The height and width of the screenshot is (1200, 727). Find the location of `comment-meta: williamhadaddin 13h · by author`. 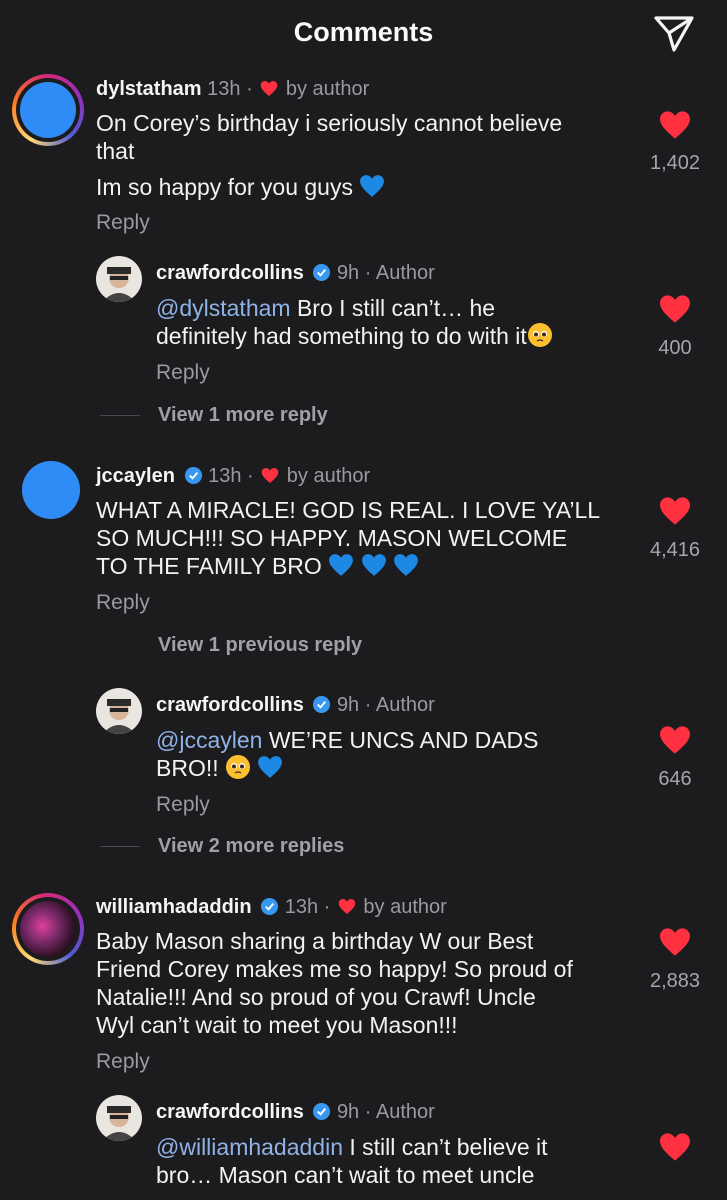

comment-meta: williamhadaddin 13h · by author is located at coordinates (271, 907).